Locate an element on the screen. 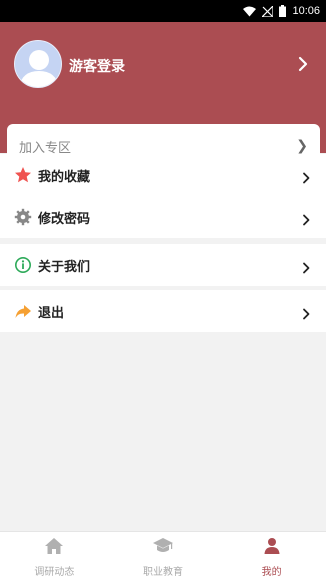 Image resolution: width=326 pixels, height=582 pixels. menu-label-about: 关于我们 is located at coordinates (64, 267).